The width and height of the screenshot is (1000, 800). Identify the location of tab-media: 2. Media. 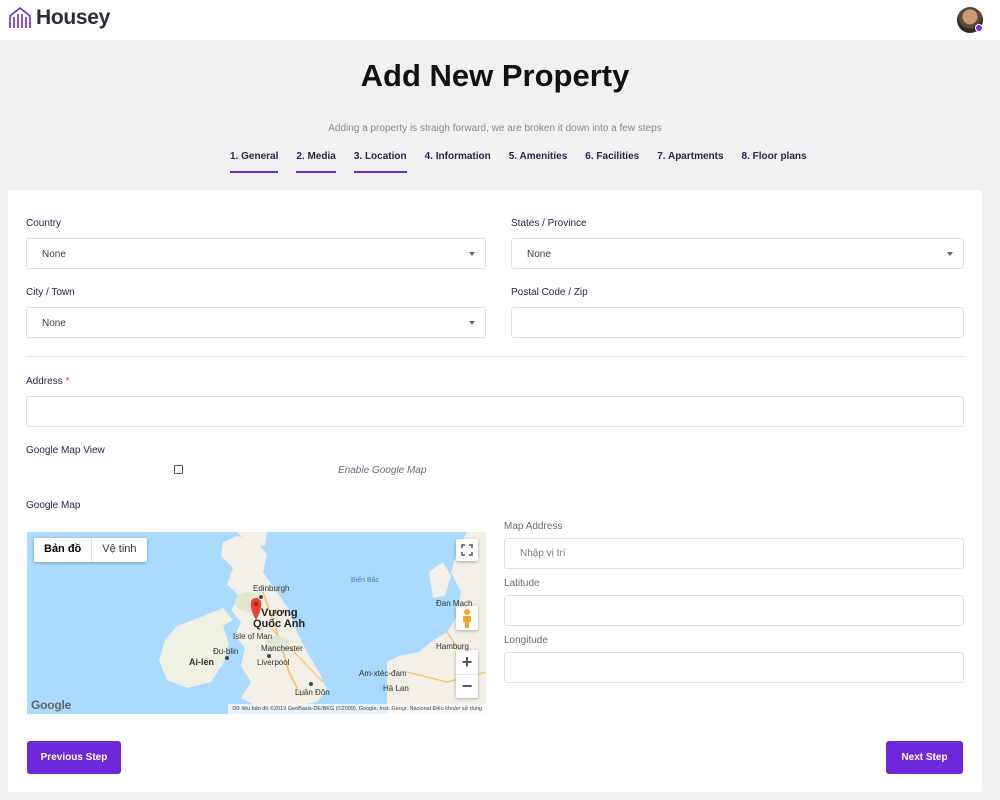
(316, 162).